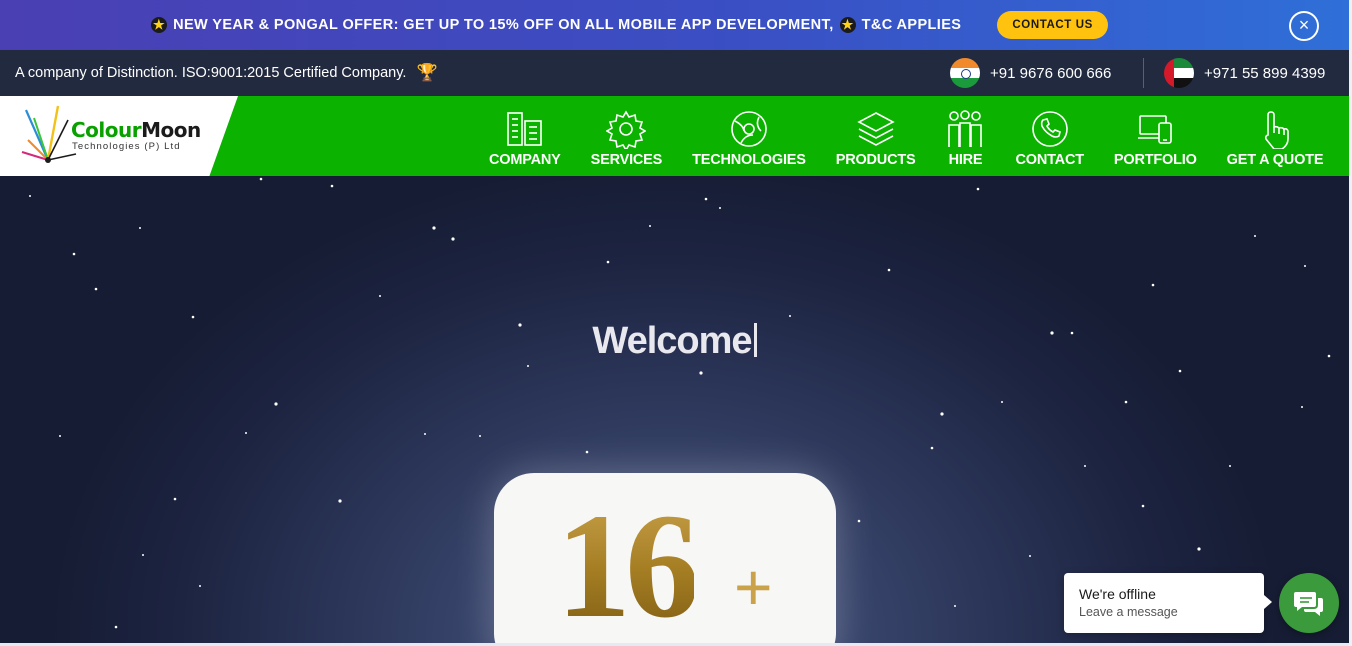 The height and width of the screenshot is (646, 1352). What do you see at coordinates (626, 129) in the screenshot?
I see `gear-icon` at bounding box center [626, 129].